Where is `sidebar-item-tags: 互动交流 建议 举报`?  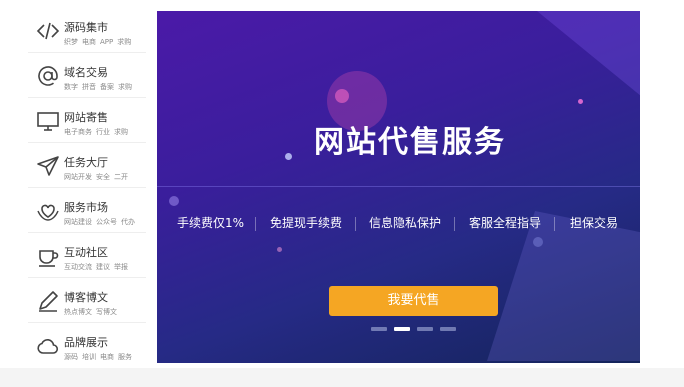
sidebar-item-tags: 互动交流 建议 举报 is located at coordinates (98, 267).